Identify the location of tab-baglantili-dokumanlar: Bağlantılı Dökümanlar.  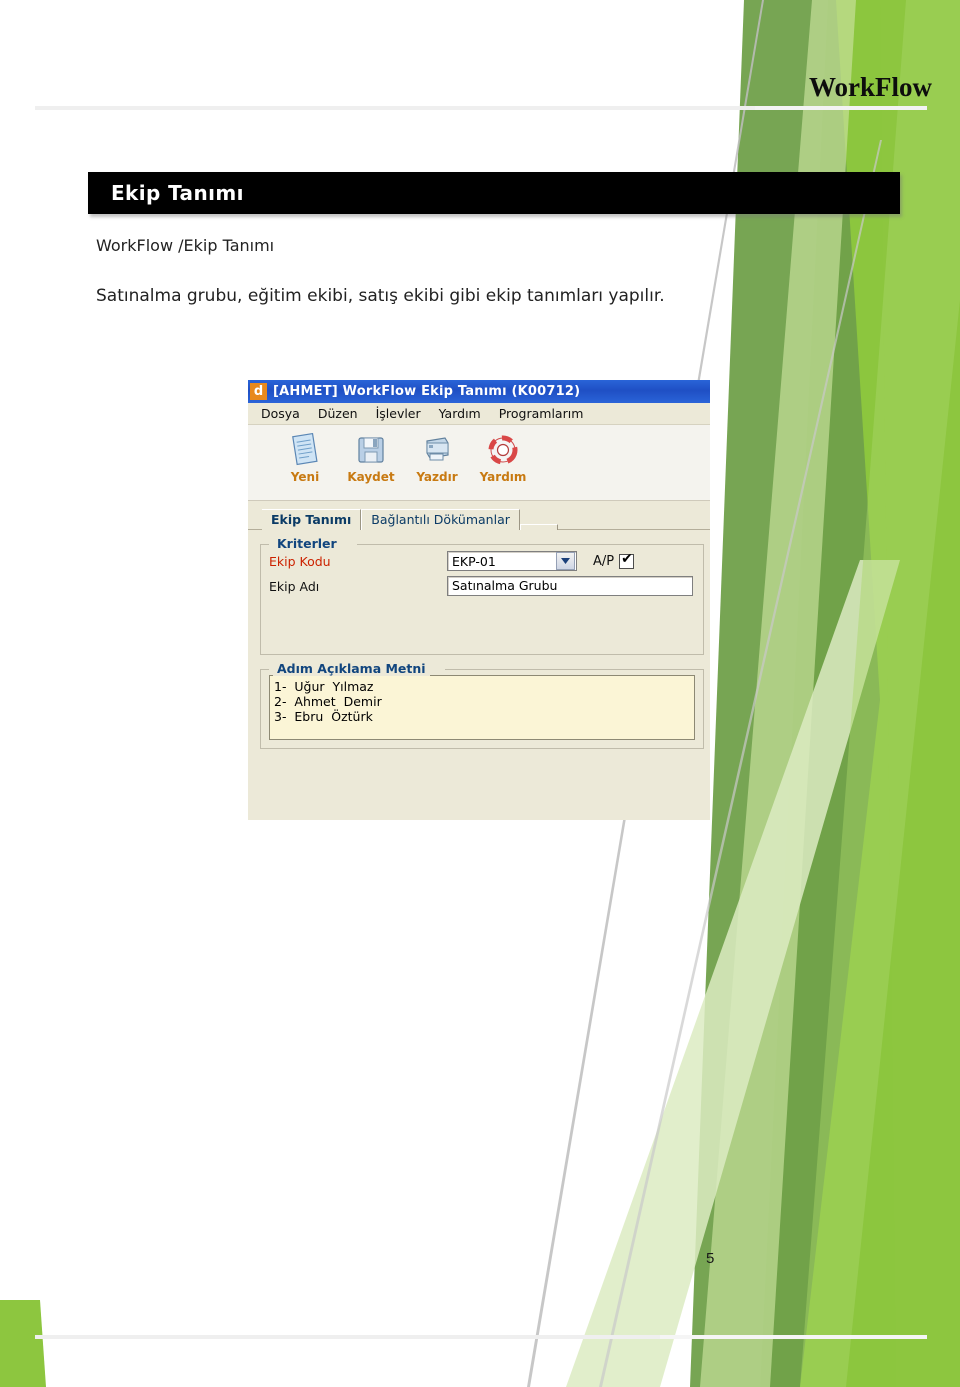
(440, 519).